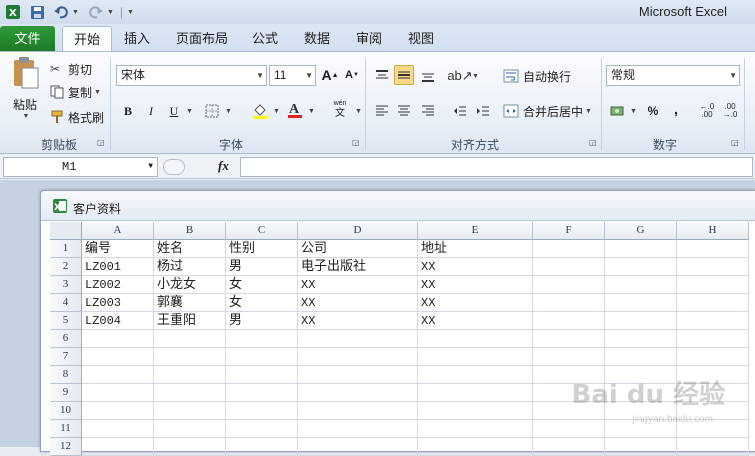 This screenshot has width=755, height=456. Describe the element at coordinates (713, 321) in the screenshot. I see `cell-h5` at that location.